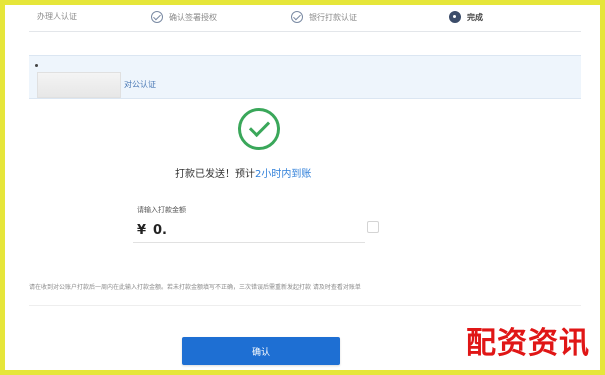  I want to click on step-label: 办理人认证, so click(57, 16).